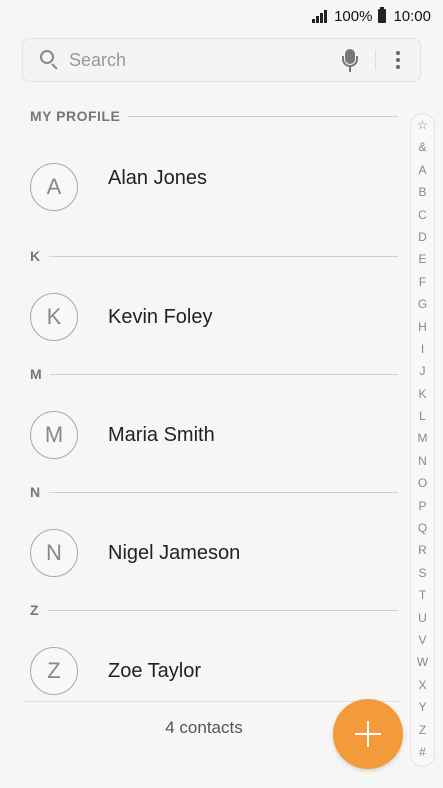  Describe the element at coordinates (161, 434) in the screenshot. I see `contact-name: Maria Smith` at that location.